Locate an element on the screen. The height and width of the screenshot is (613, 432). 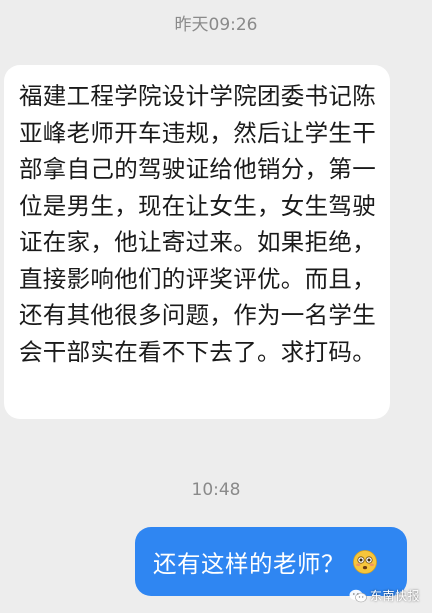
outgoing-message-bubble: 还有这样的老师？ is located at coordinates (271, 561).